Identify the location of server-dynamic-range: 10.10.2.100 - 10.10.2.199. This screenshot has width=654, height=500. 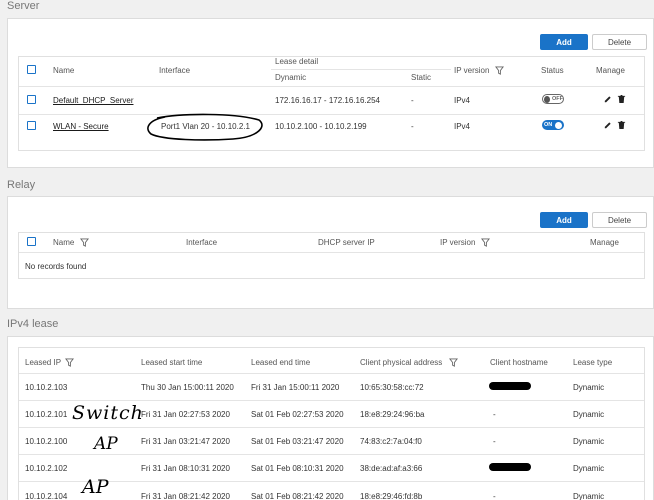
(321, 126).